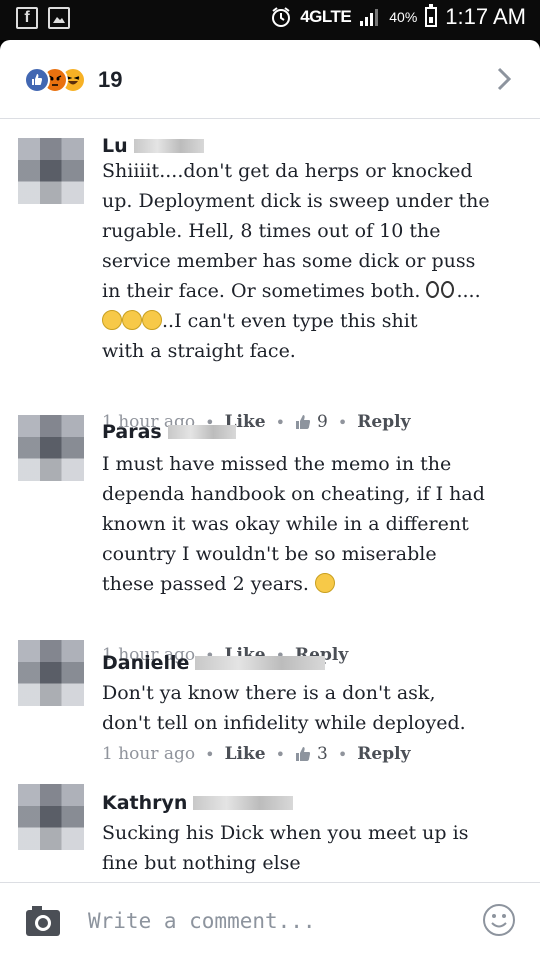 This screenshot has width=540, height=960. What do you see at coordinates (59, 18) in the screenshot?
I see `gallery-notification-icon` at bounding box center [59, 18].